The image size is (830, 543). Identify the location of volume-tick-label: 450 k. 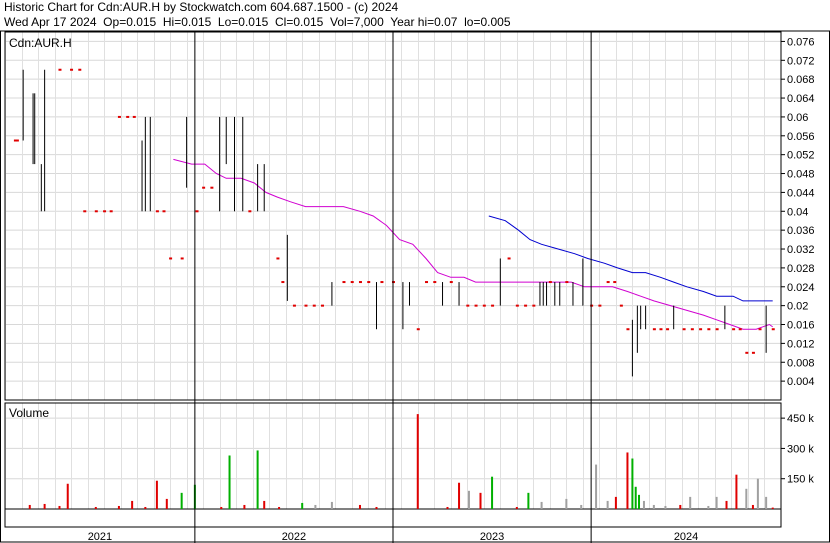
(800, 419).